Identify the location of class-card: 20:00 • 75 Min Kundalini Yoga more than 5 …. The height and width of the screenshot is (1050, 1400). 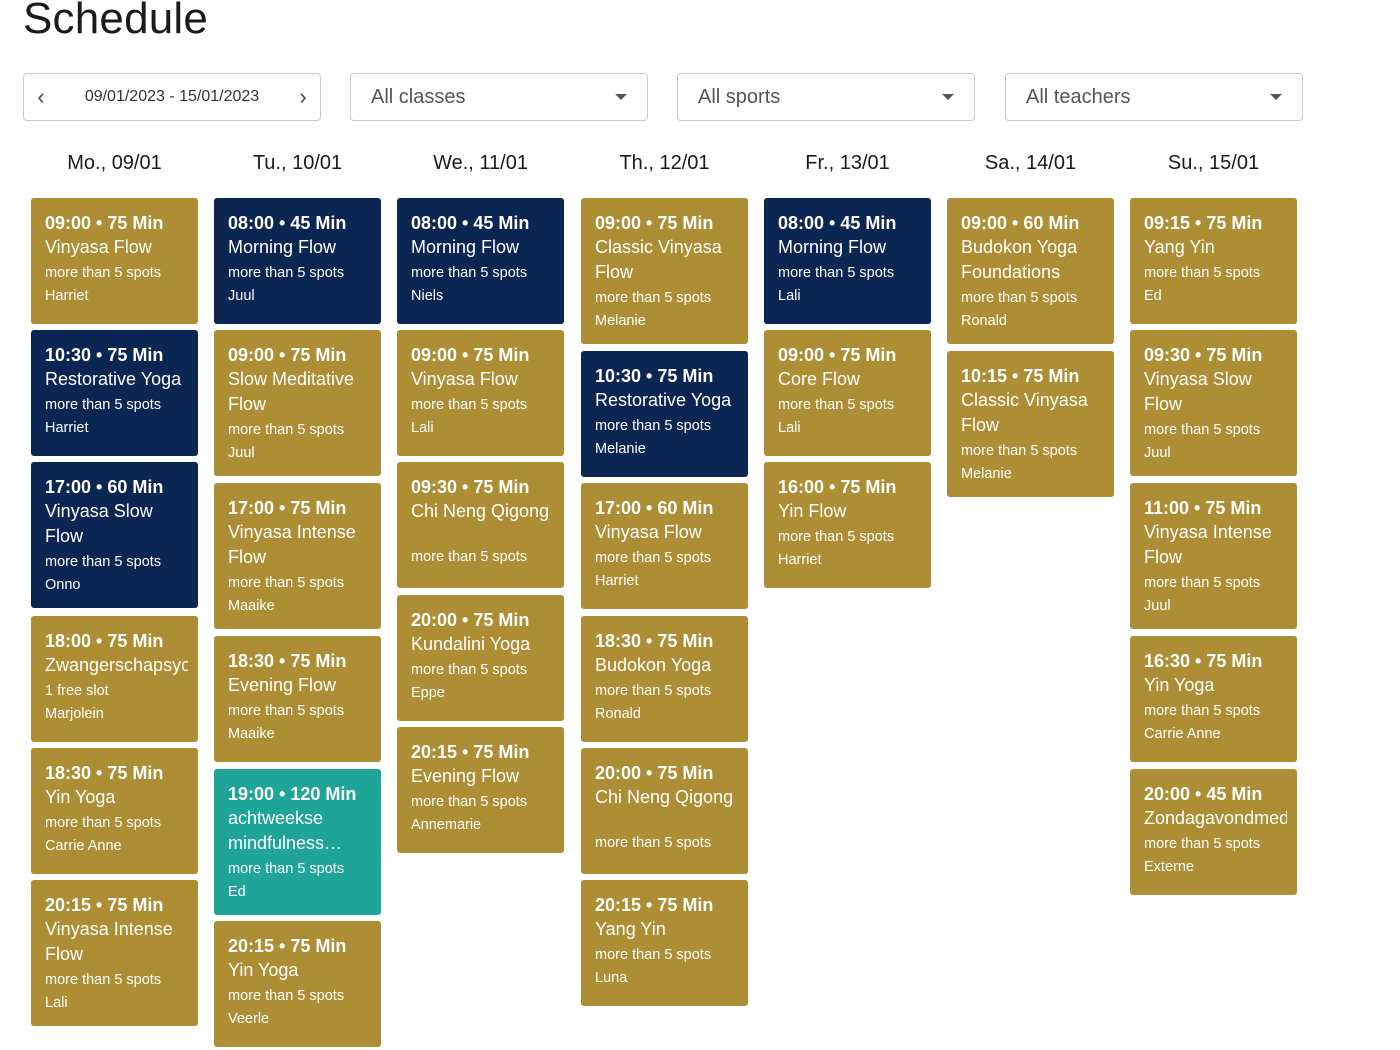
(480, 658).